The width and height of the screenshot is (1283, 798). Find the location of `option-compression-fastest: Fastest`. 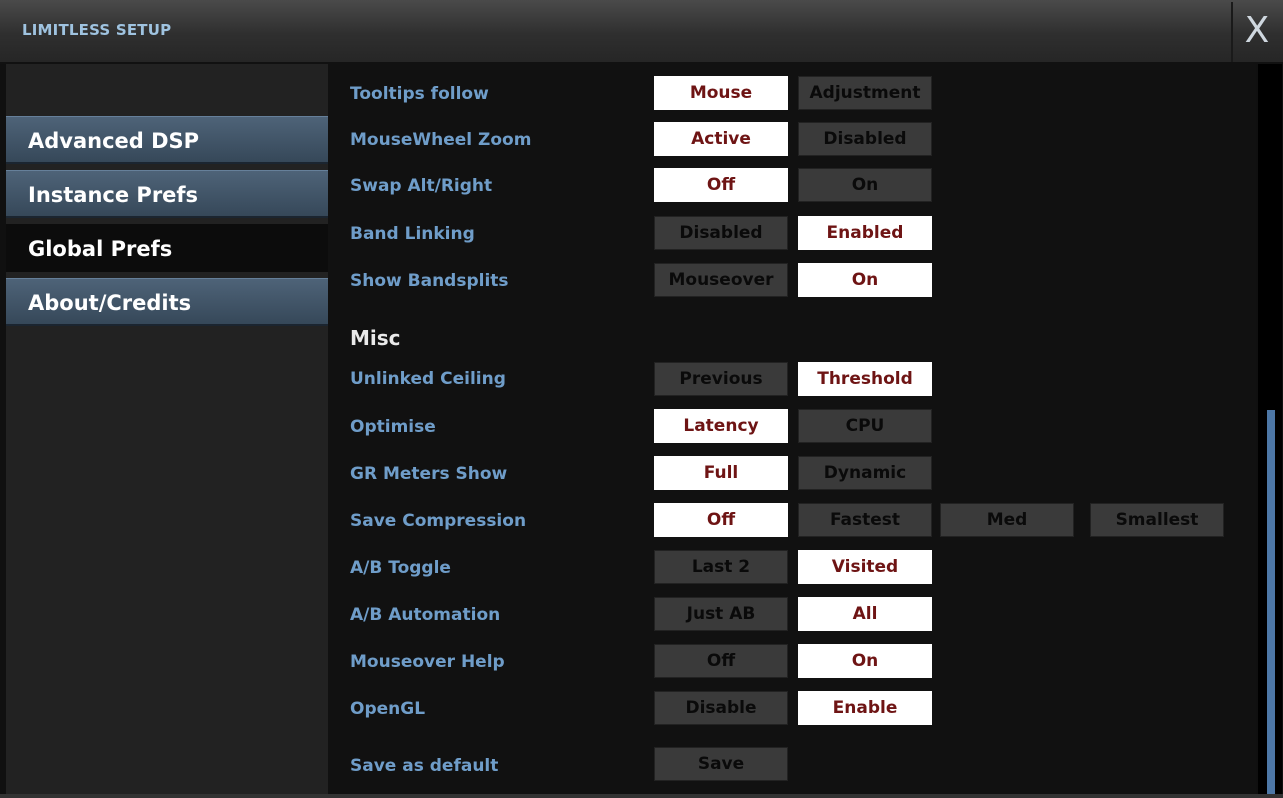

option-compression-fastest: Fastest is located at coordinates (865, 520).